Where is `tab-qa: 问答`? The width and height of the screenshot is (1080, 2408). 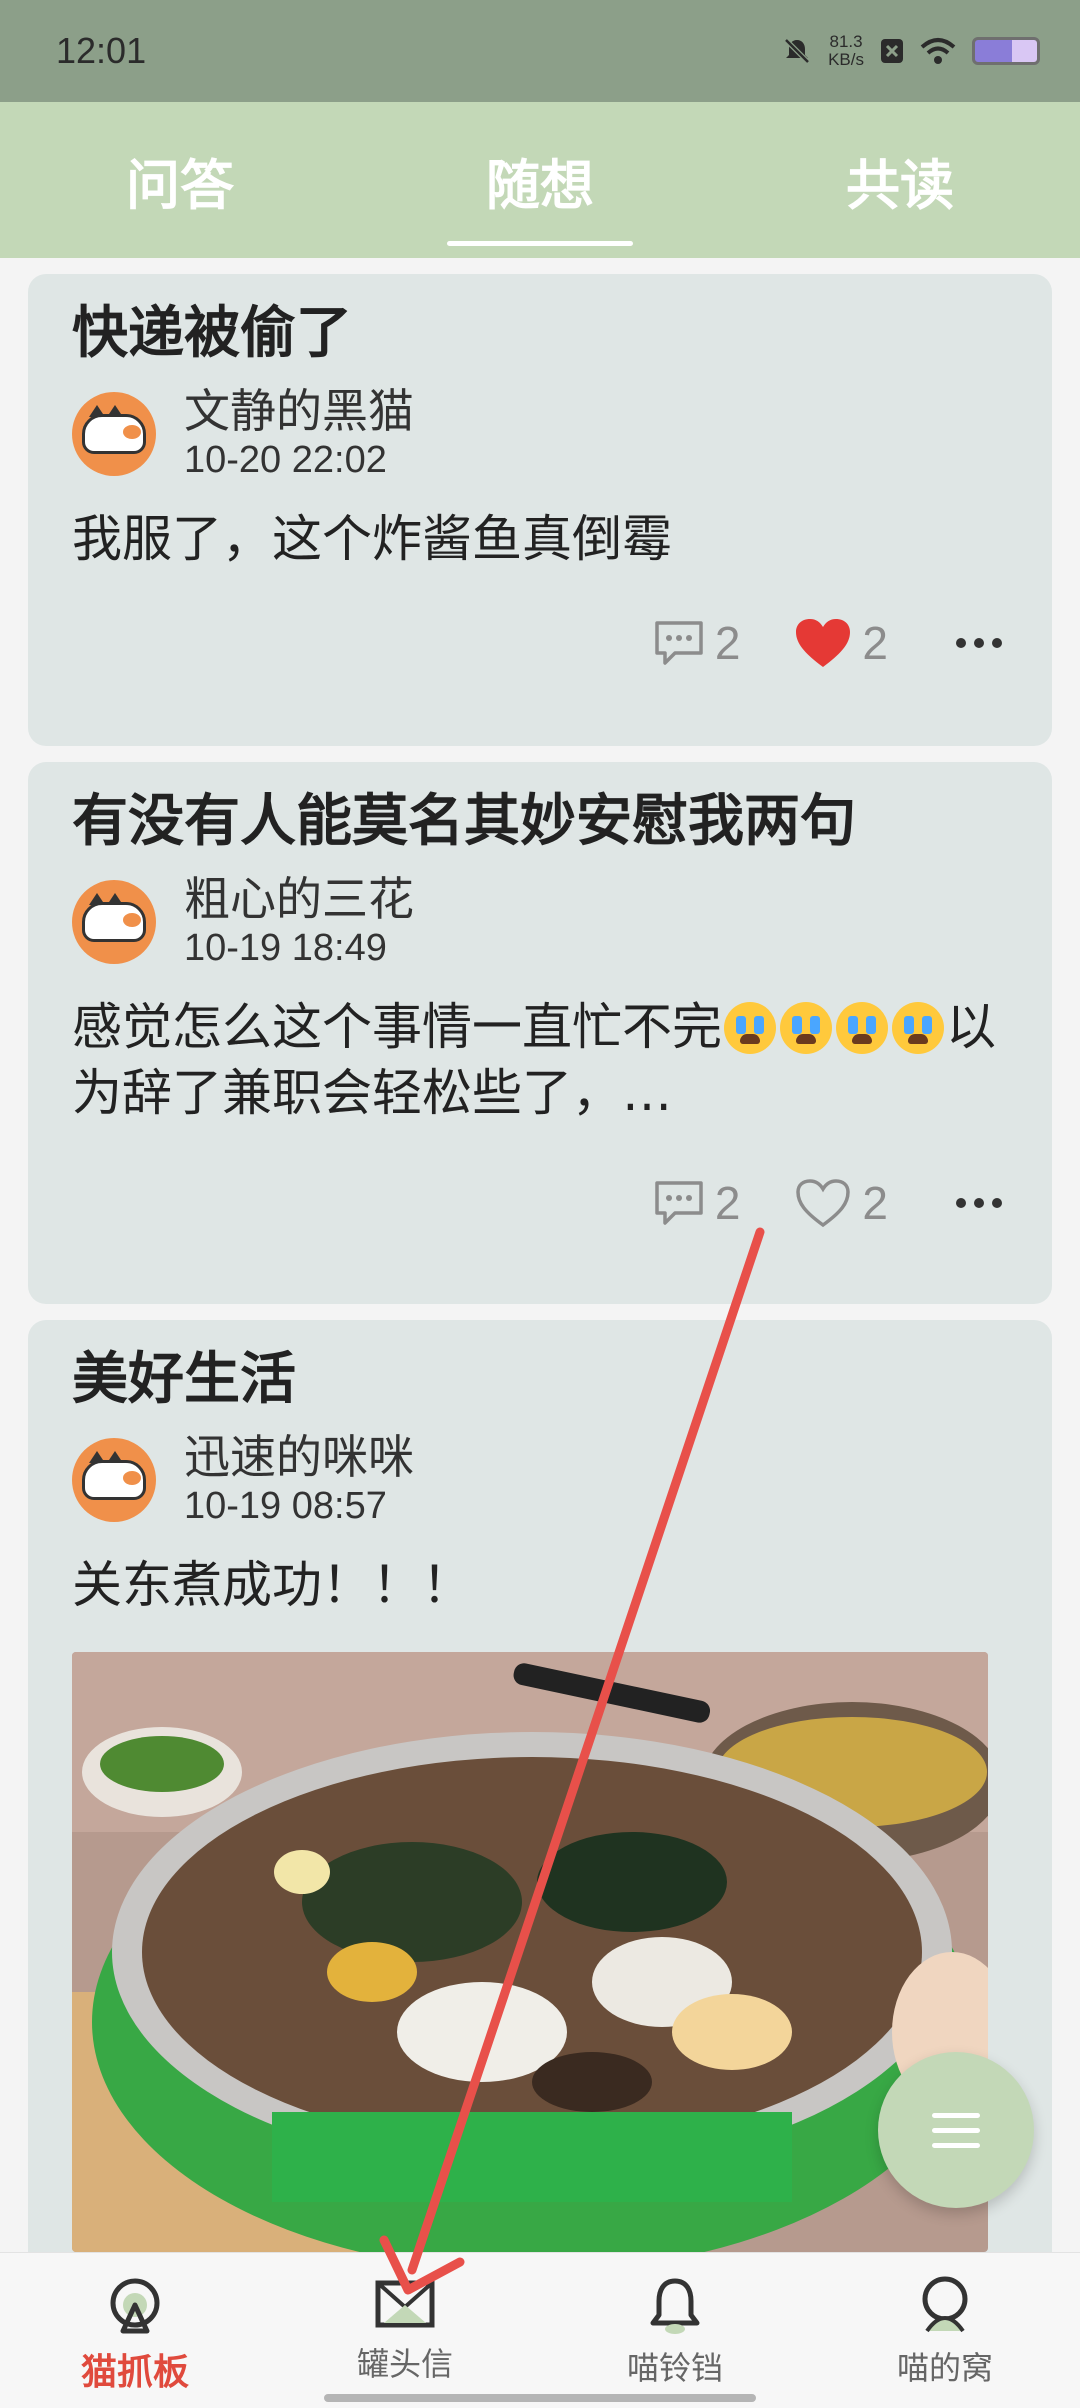
tab-qa: 问答 is located at coordinates (180, 180).